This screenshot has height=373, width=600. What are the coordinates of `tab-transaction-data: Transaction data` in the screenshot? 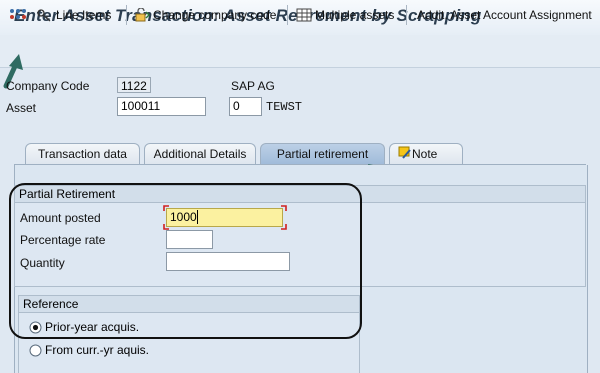 It's located at (82, 154).